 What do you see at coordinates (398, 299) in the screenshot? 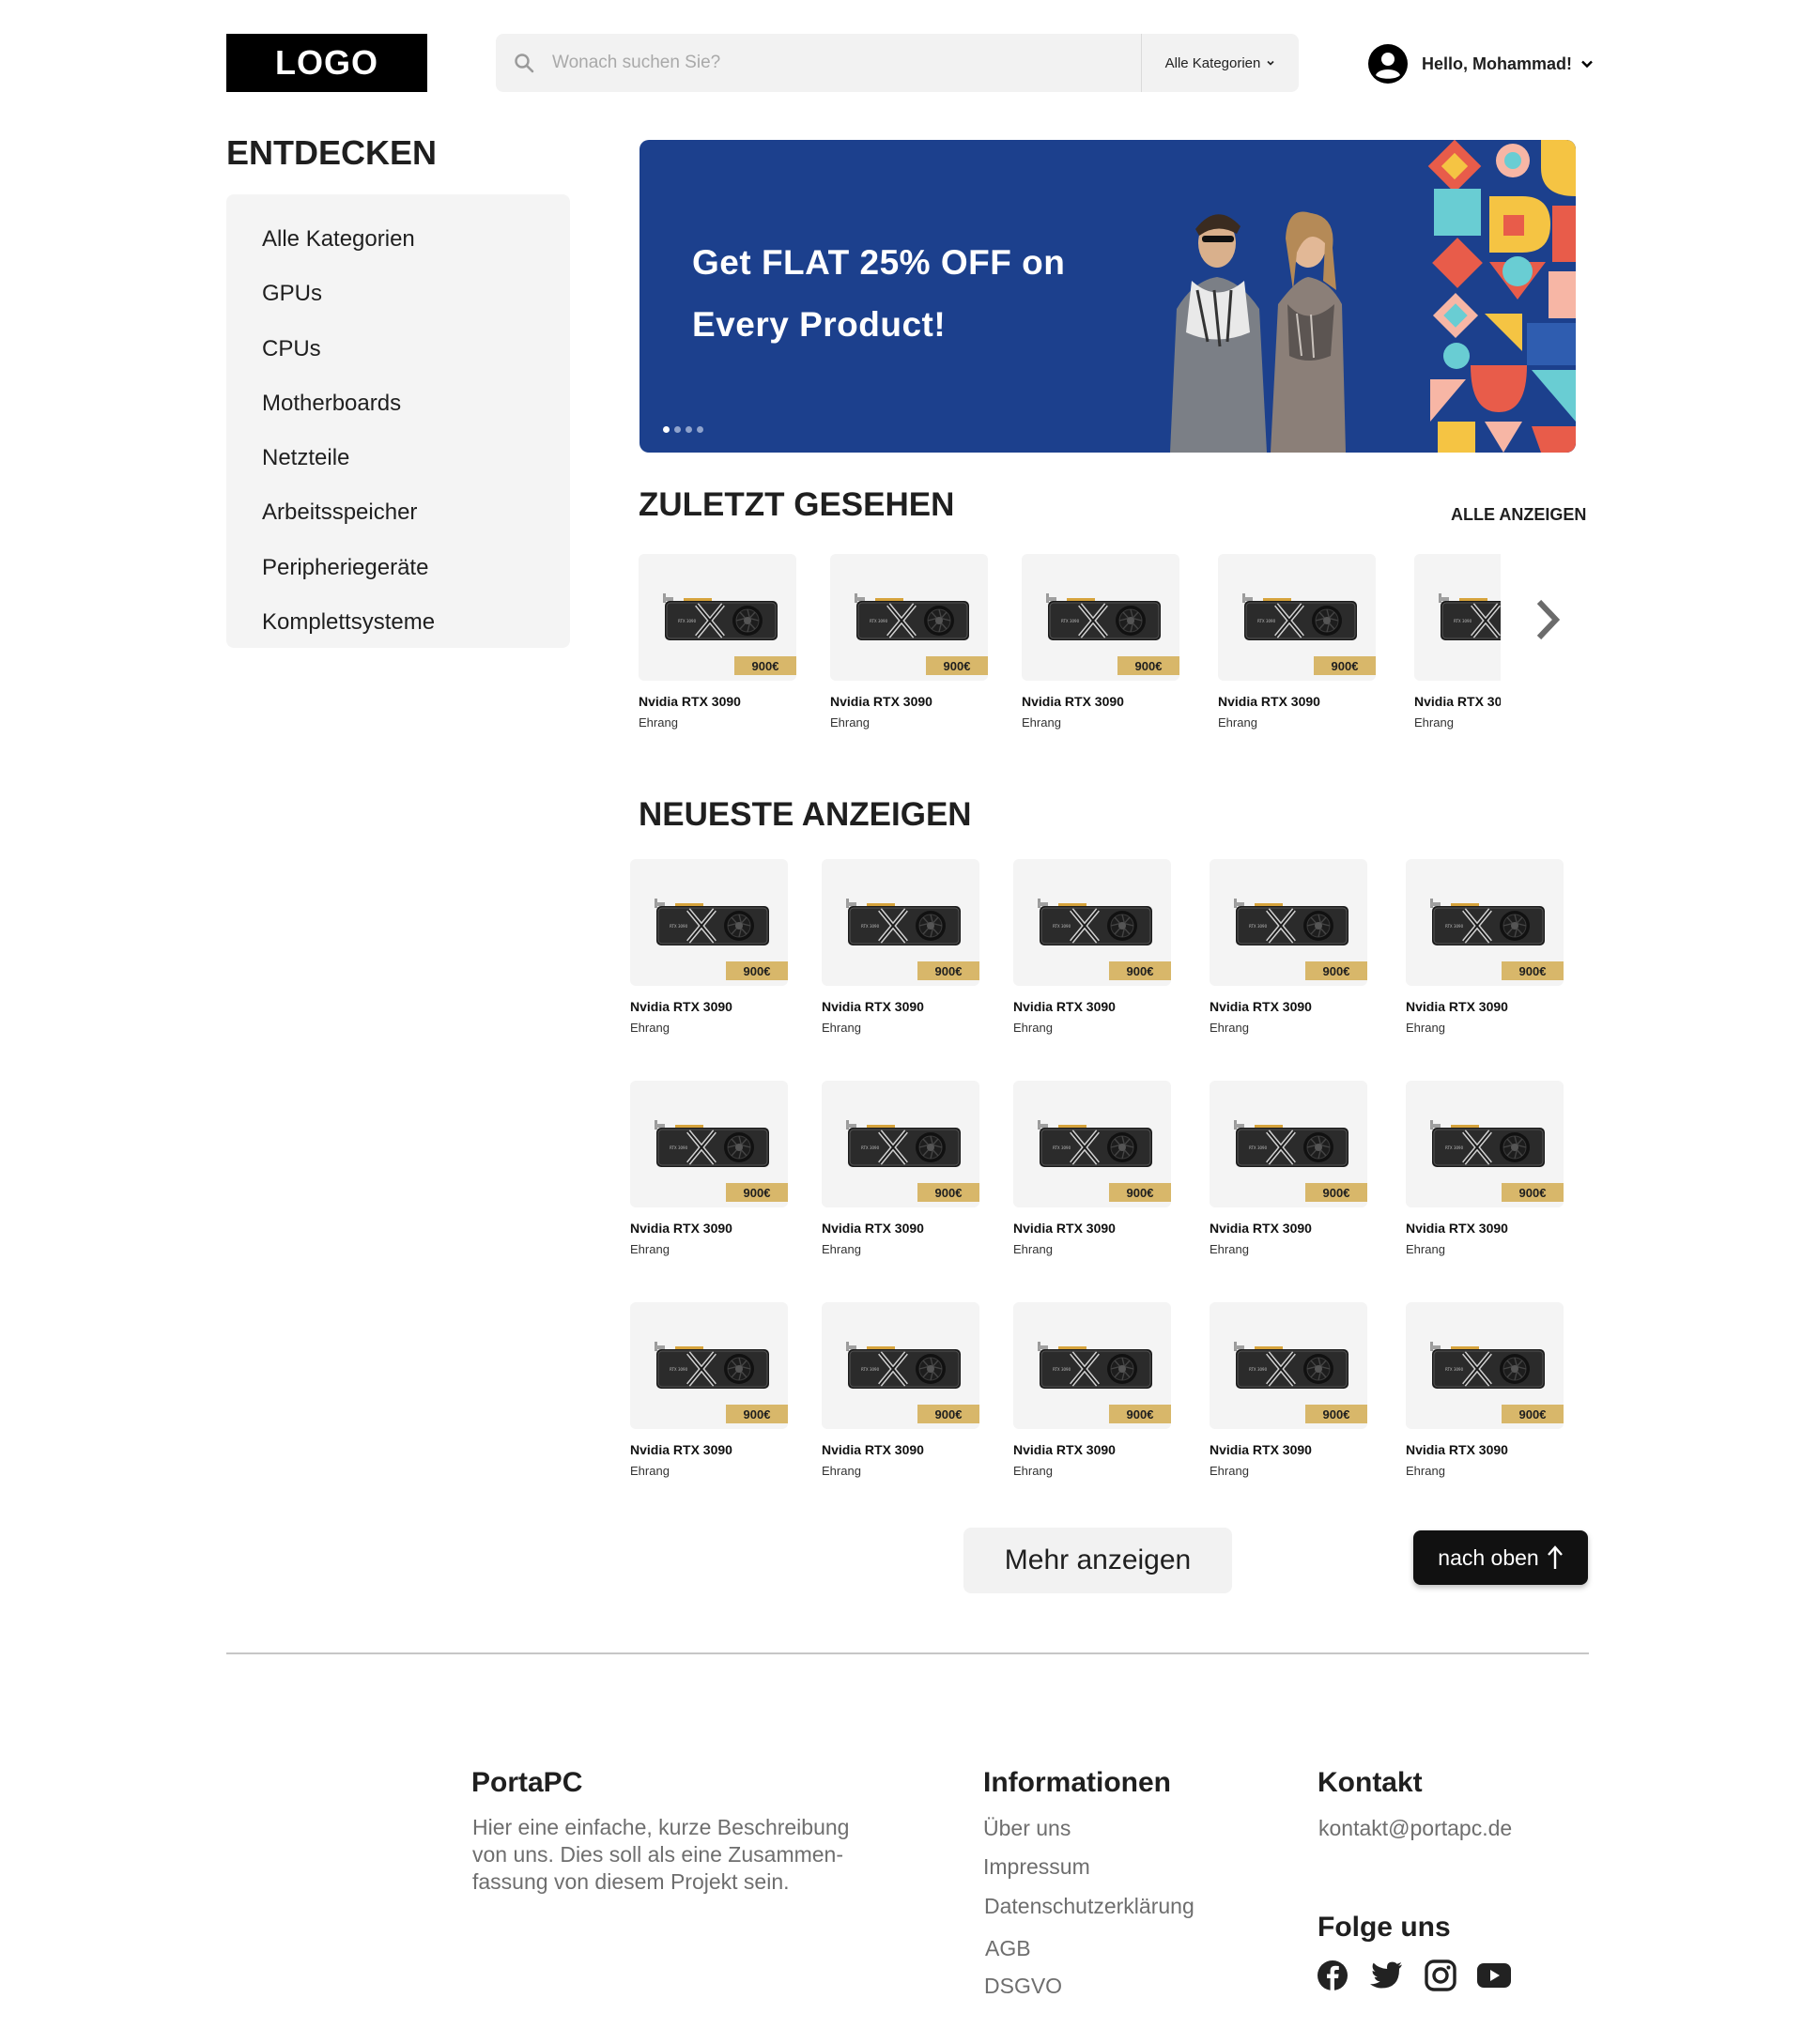
I see `sidebar-item-1: GPUs` at bounding box center [398, 299].